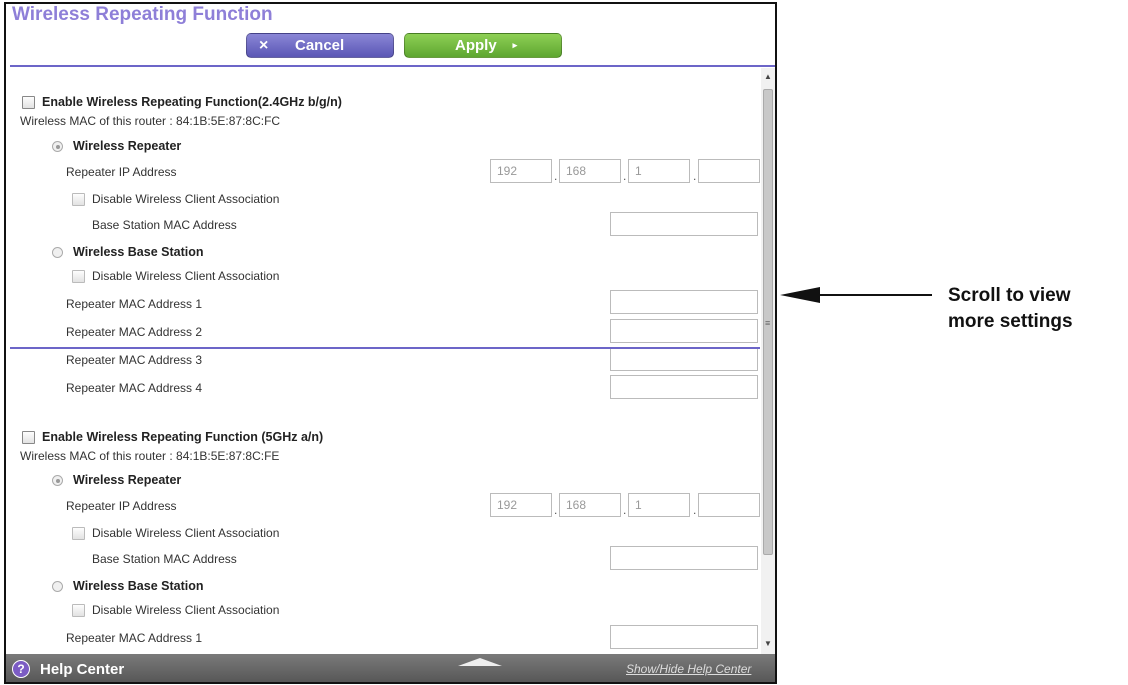 The height and width of the screenshot is (685, 1128). Describe the element at coordinates (28, 437) in the screenshot. I see `enable-repeating-5-checkbox` at that location.